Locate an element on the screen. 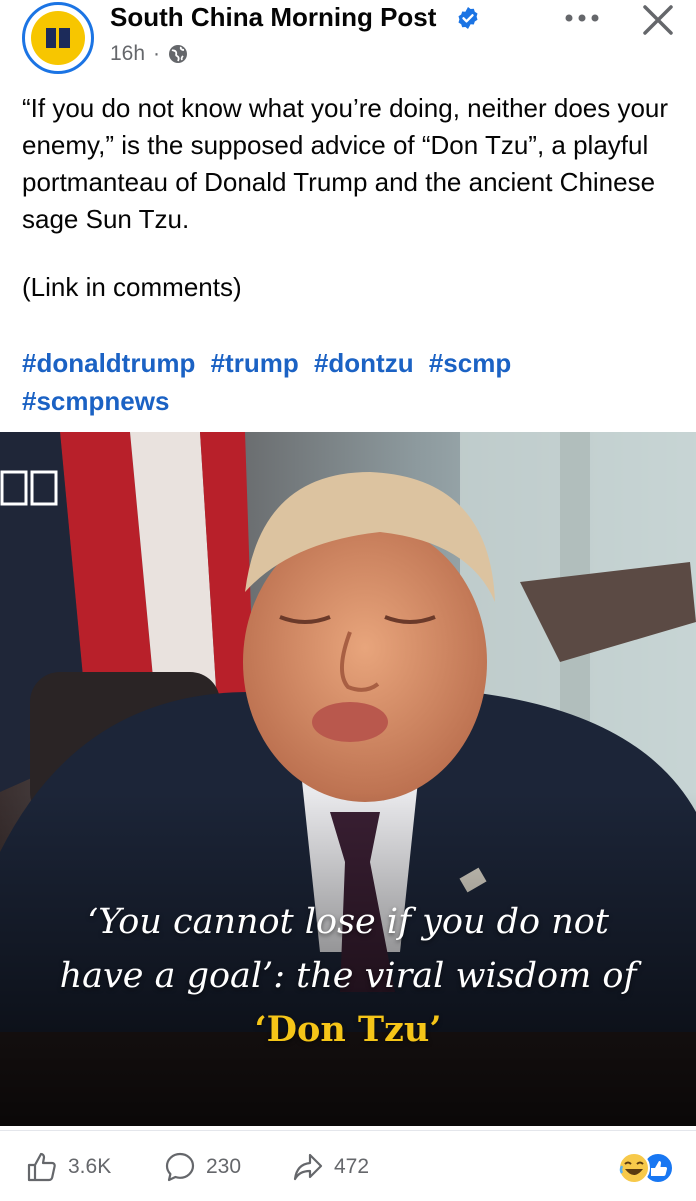 The width and height of the screenshot is (696, 1201). like-count: 3.6K is located at coordinates (90, 1166).